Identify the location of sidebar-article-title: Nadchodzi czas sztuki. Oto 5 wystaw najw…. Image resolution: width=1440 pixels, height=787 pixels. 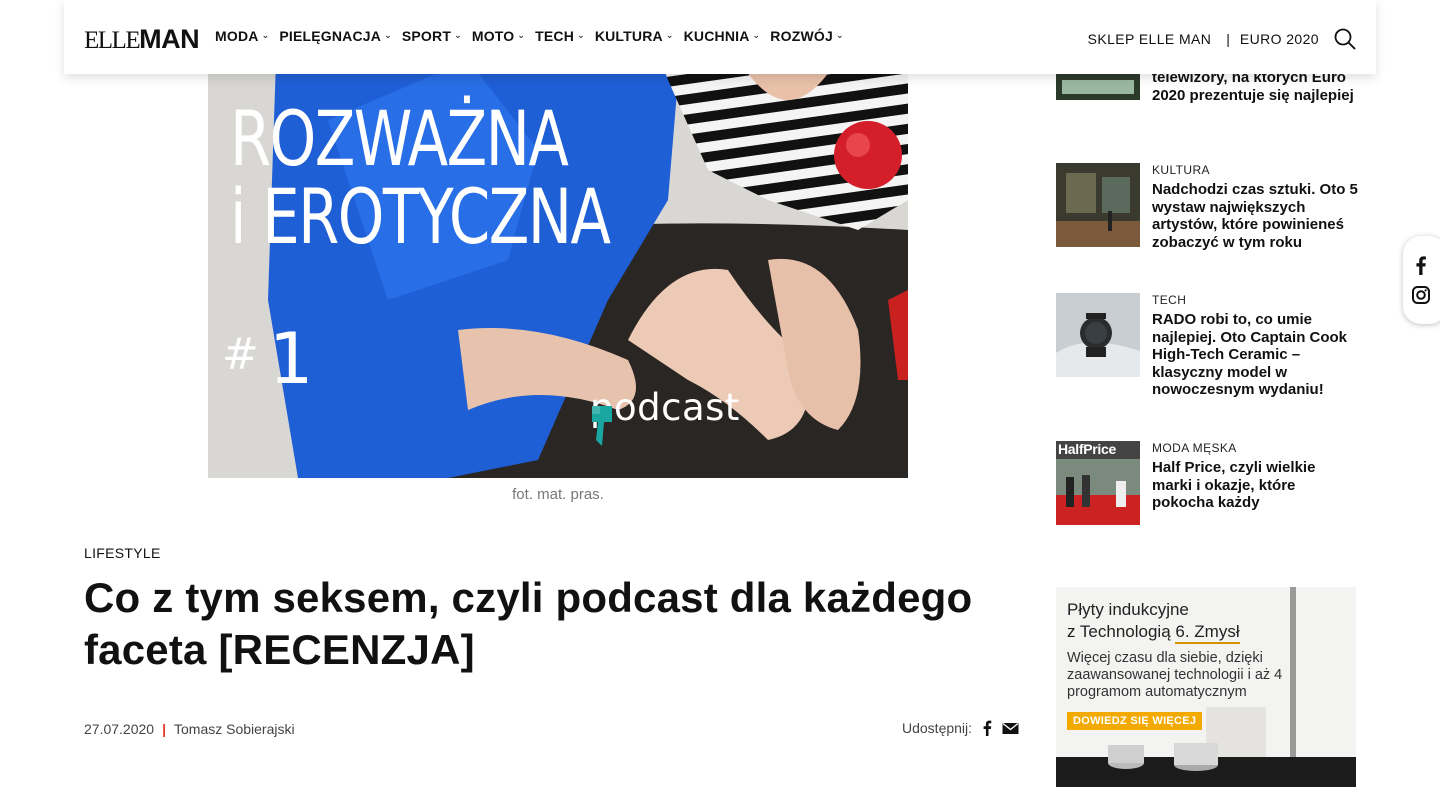
(1255, 216).